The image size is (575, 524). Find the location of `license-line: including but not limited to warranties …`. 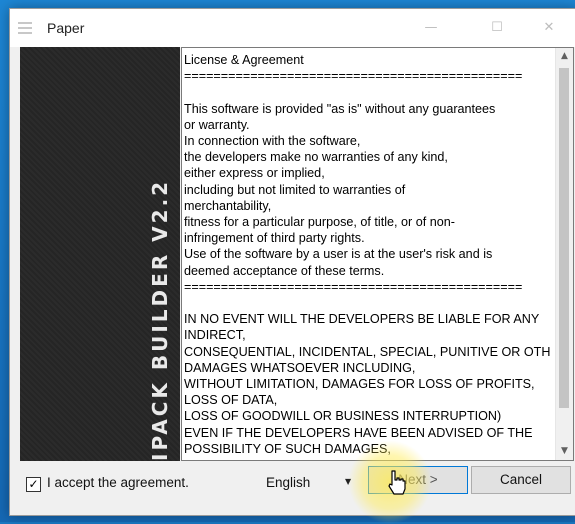

license-line: including but not limited to warranties … is located at coordinates (295, 189).